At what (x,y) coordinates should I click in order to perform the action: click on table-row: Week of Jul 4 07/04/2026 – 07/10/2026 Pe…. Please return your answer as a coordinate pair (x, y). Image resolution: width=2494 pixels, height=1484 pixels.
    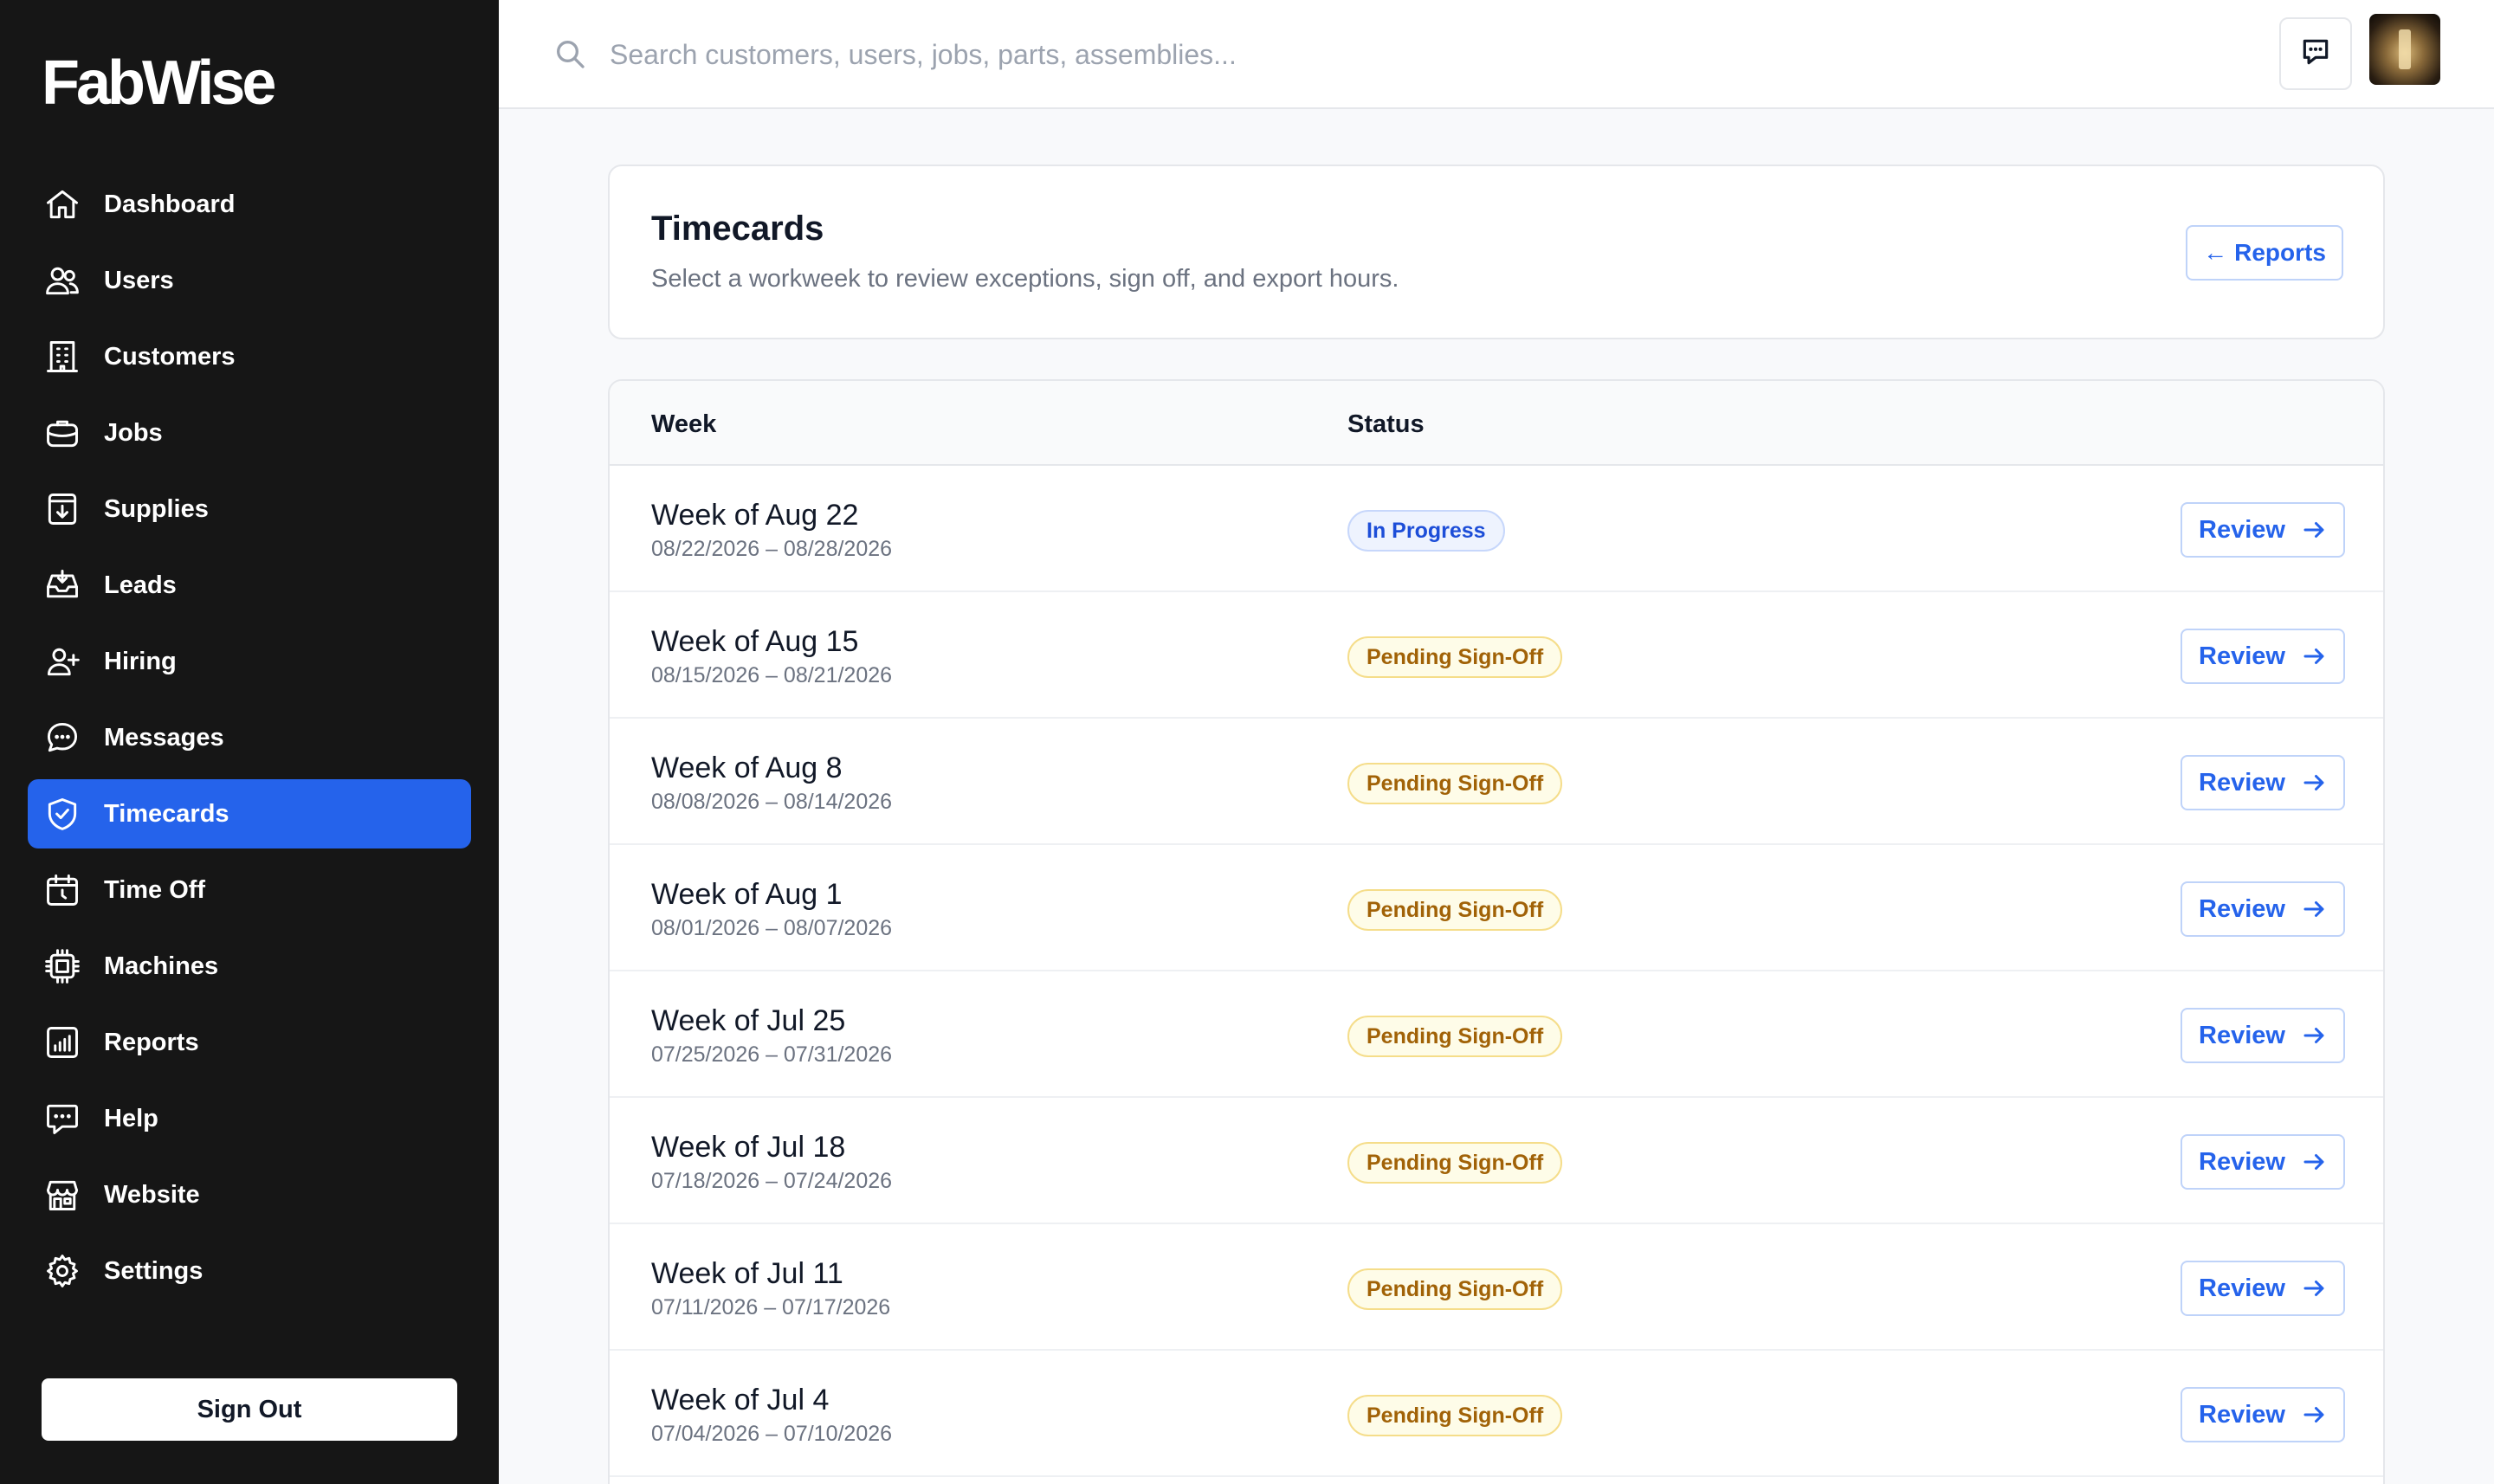
    Looking at the image, I should click on (1496, 1414).